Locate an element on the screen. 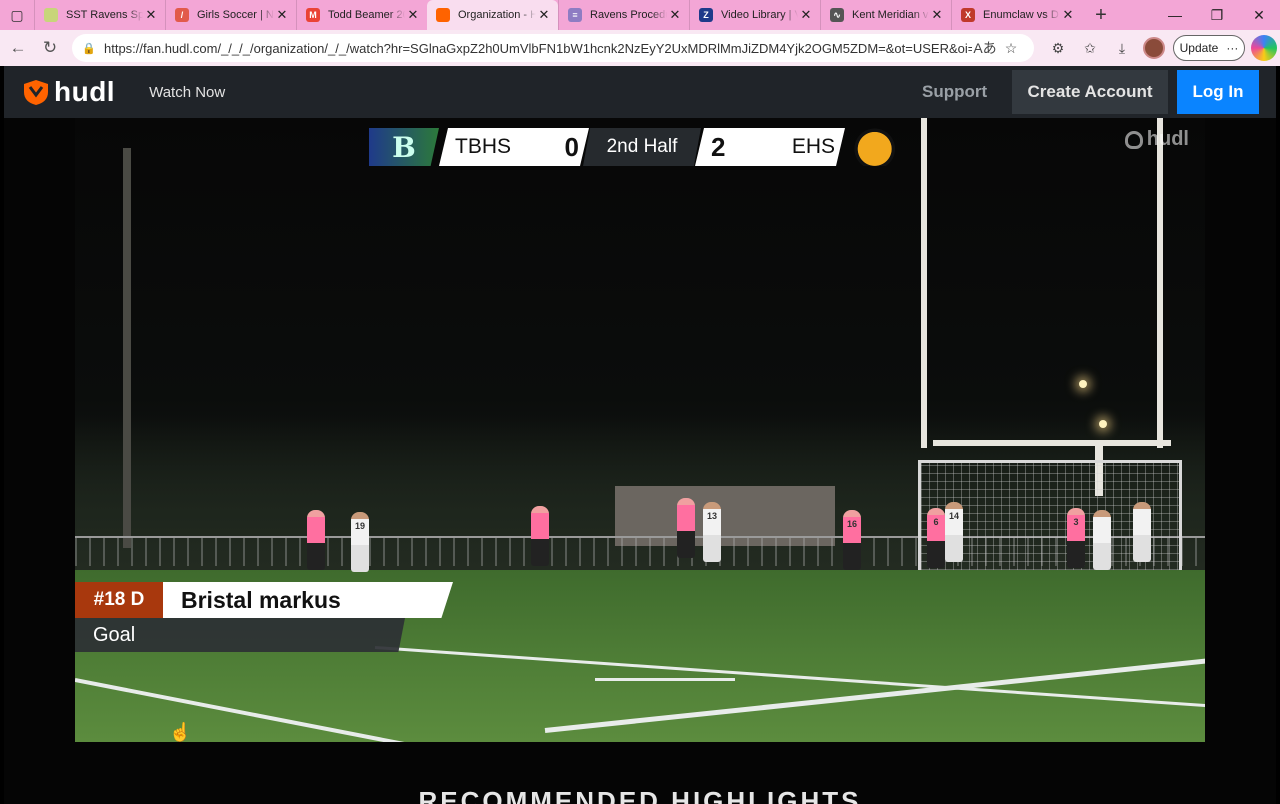  lower-third: #18 D Bristal markus is located at coordinates (264, 600).